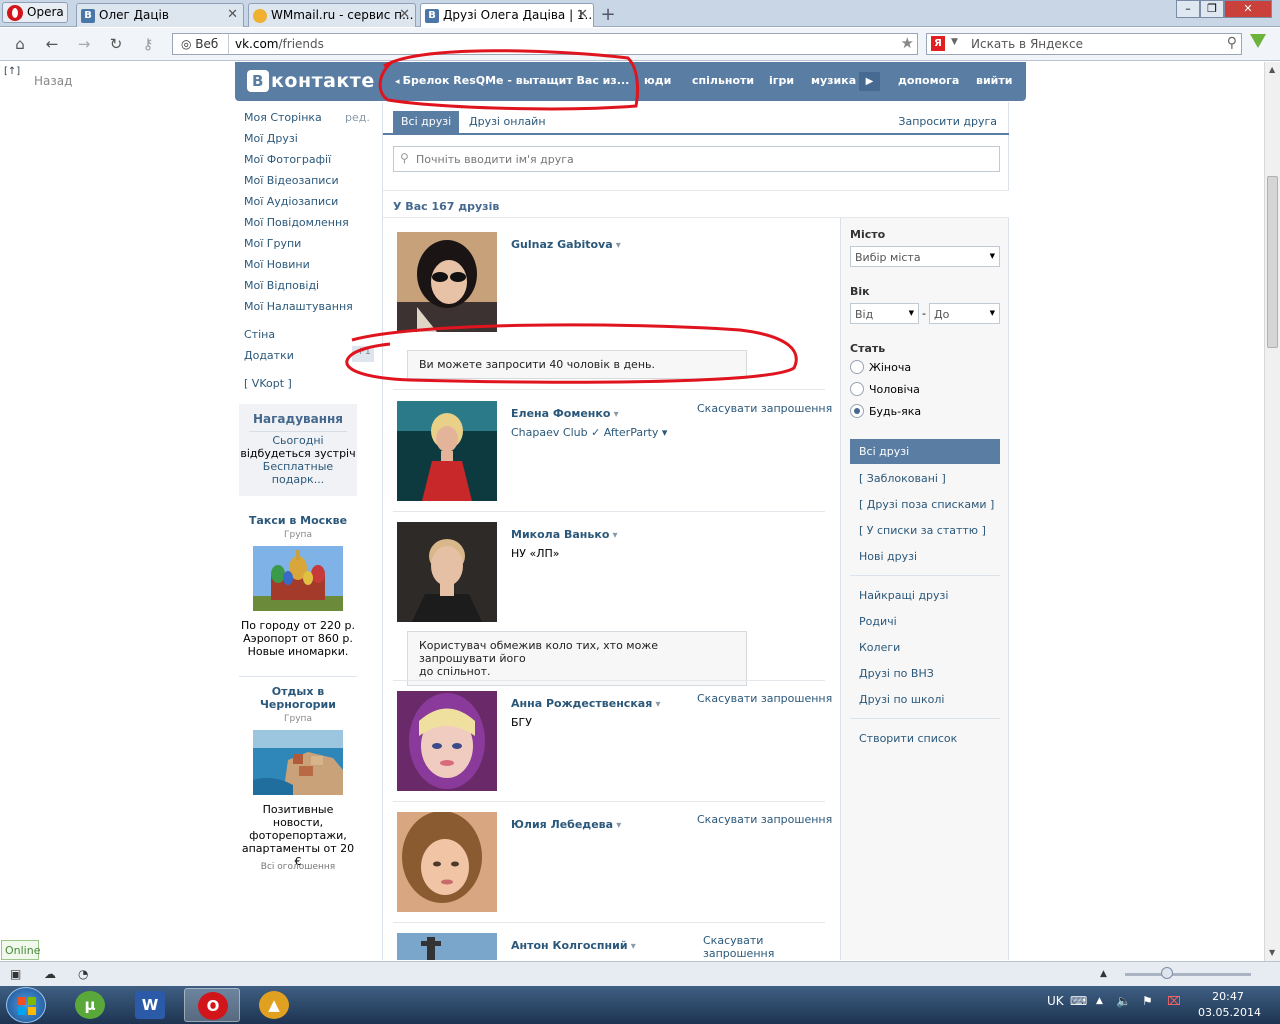 Image resolution: width=1280 pixels, height=1024 pixels. What do you see at coordinates (994, 80) in the screenshot?
I see `nav-logout: вийти` at bounding box center [994, 80].